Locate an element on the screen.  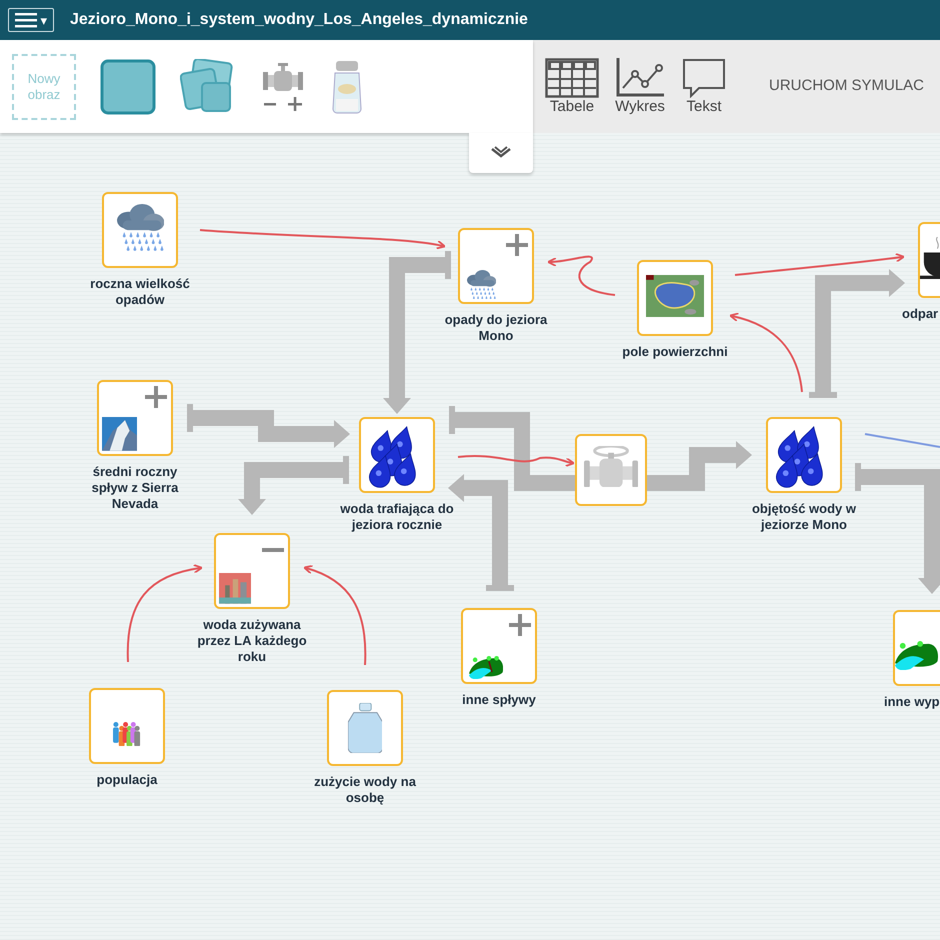
speech-bubble-icon is located at coordinates (704, 78).